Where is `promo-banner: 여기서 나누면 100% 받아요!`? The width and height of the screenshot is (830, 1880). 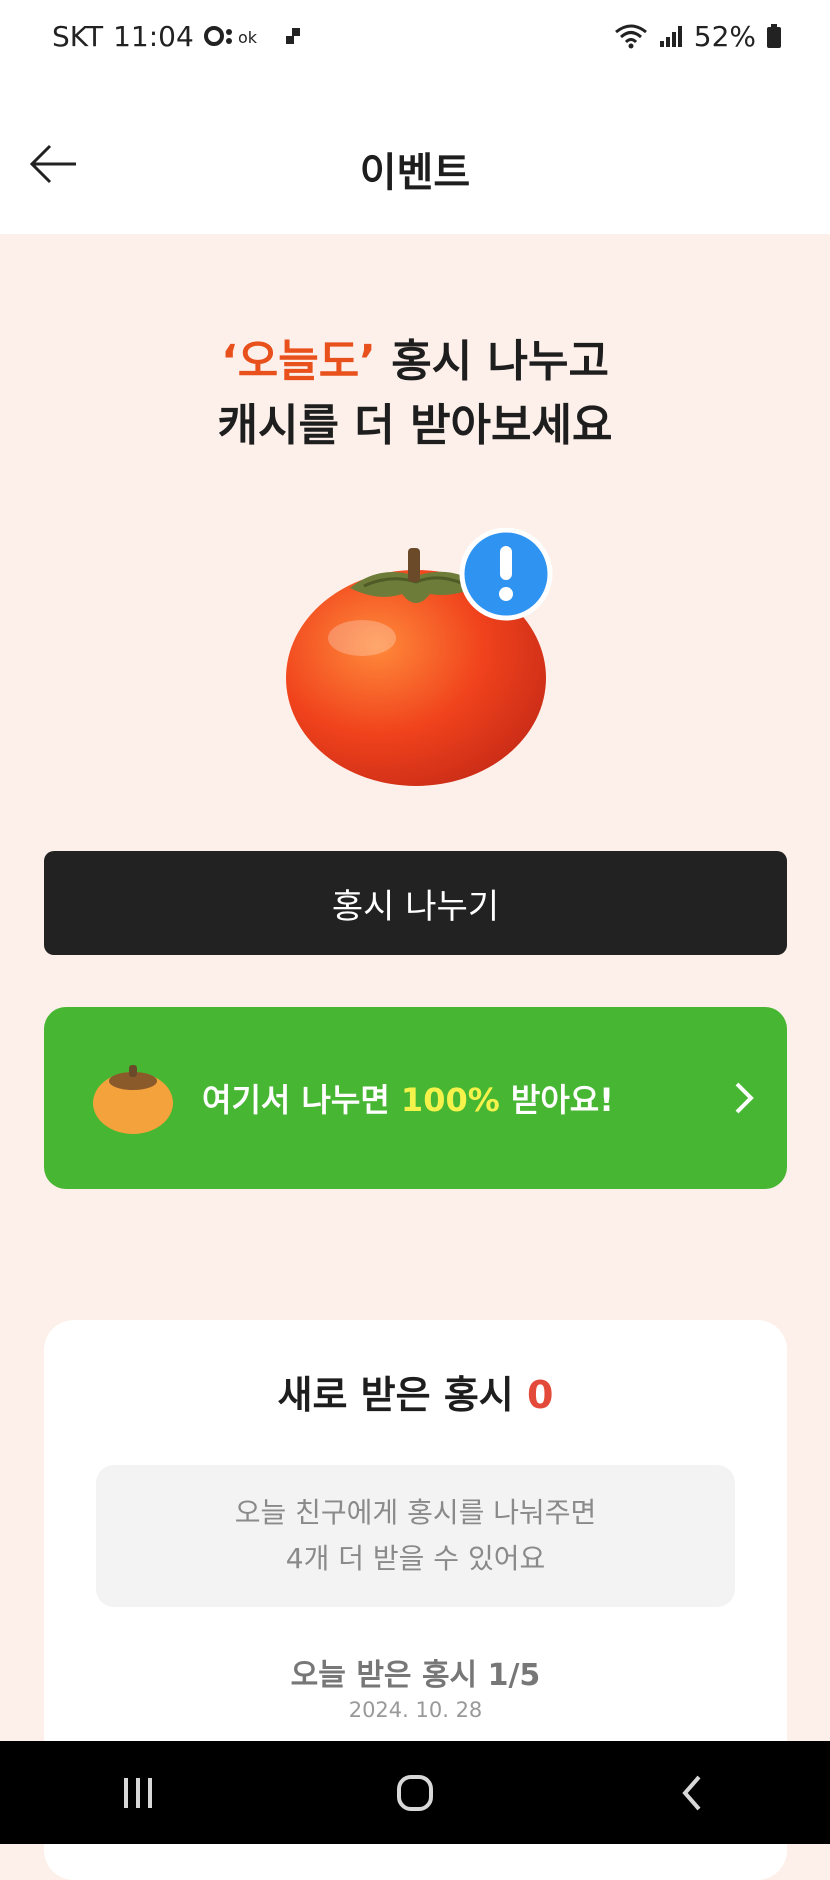 promo-banner: 여기서 나누면 100% 받아요! is located at coordinates (415, 1098).